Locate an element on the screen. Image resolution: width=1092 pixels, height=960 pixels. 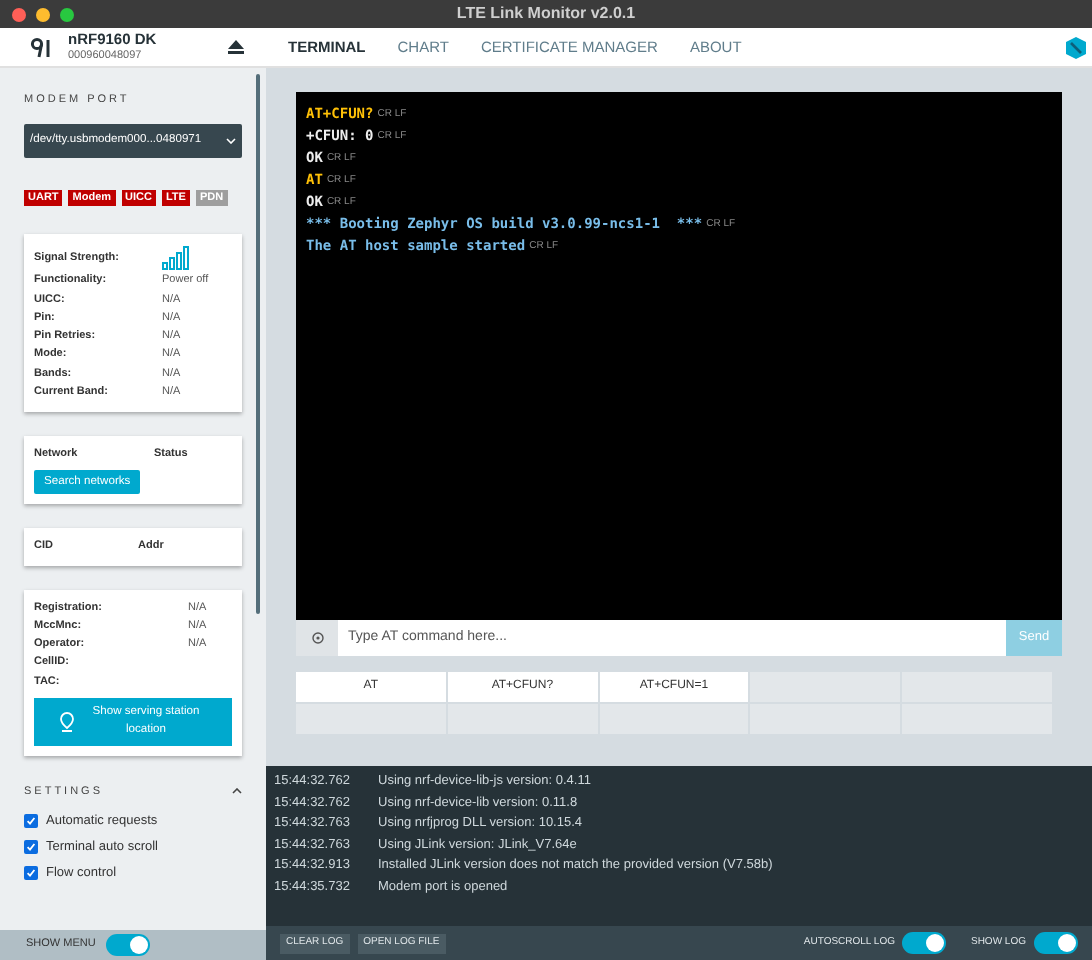
chevron-up-icon is located at coordinates (237, 791).